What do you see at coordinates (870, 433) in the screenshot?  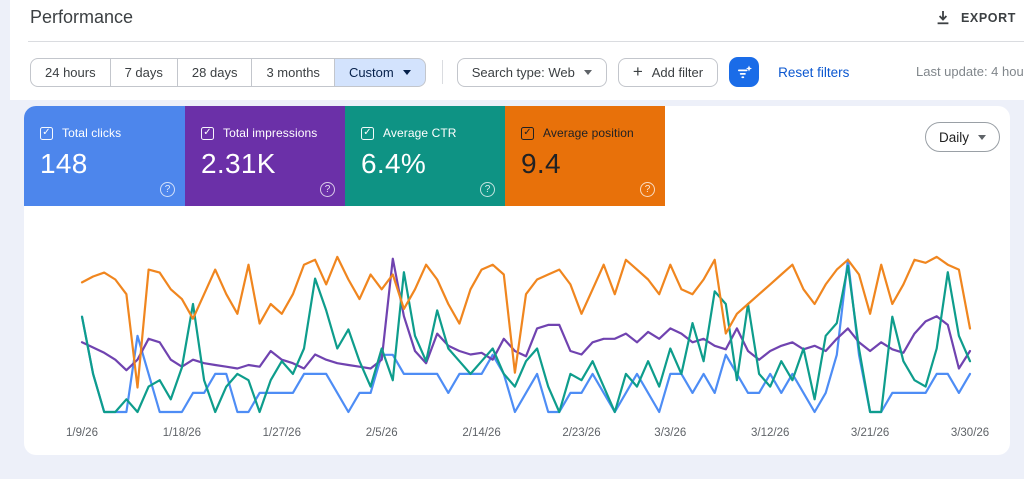 I see `x-axis-tick-label: 3/21/26` at bounding box center [870, 433].